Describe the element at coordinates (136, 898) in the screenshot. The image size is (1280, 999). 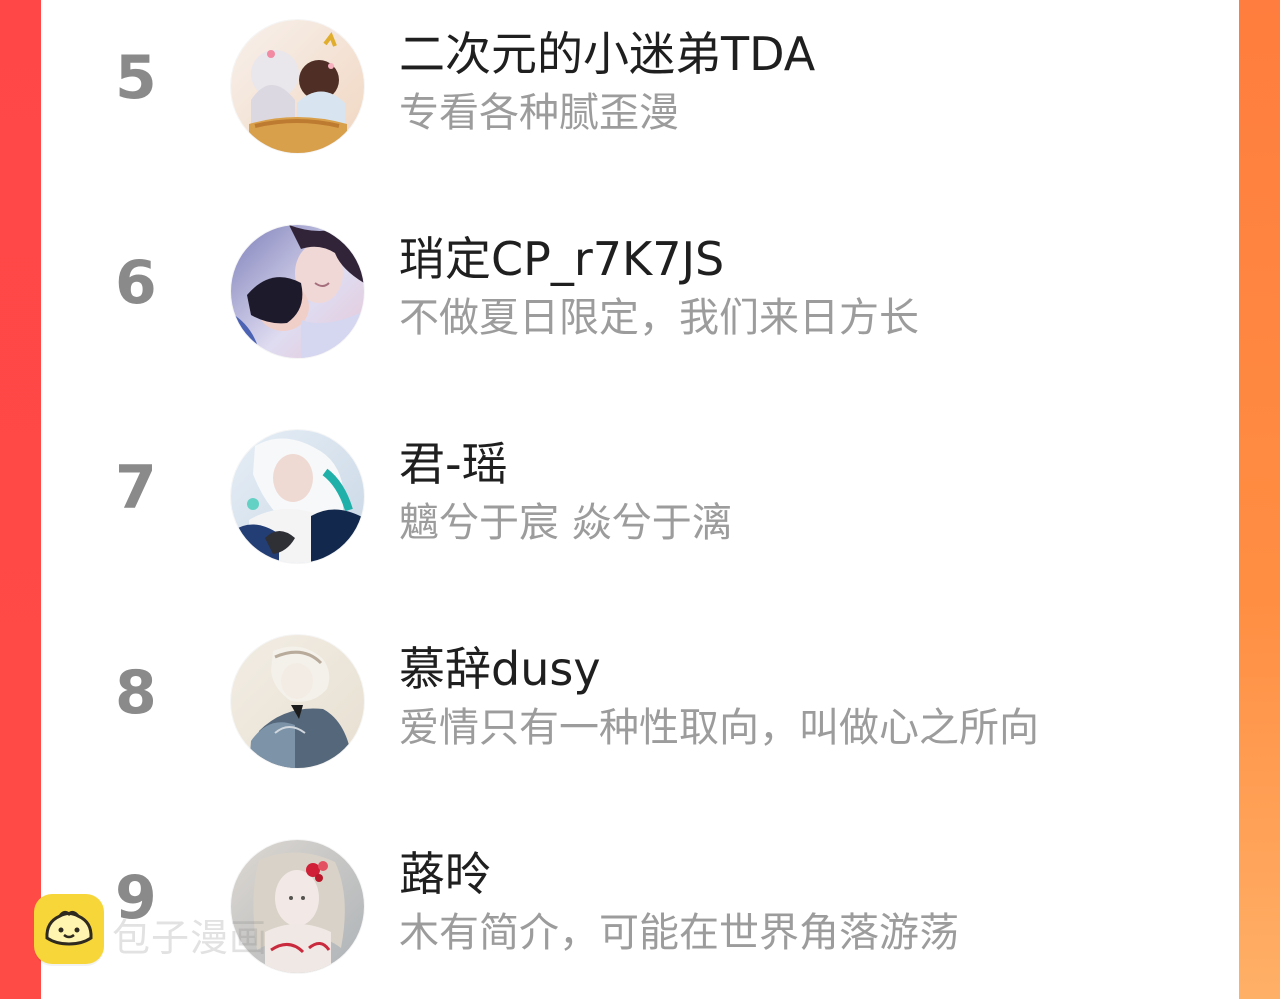
I see `rank-number: 9` at that location.